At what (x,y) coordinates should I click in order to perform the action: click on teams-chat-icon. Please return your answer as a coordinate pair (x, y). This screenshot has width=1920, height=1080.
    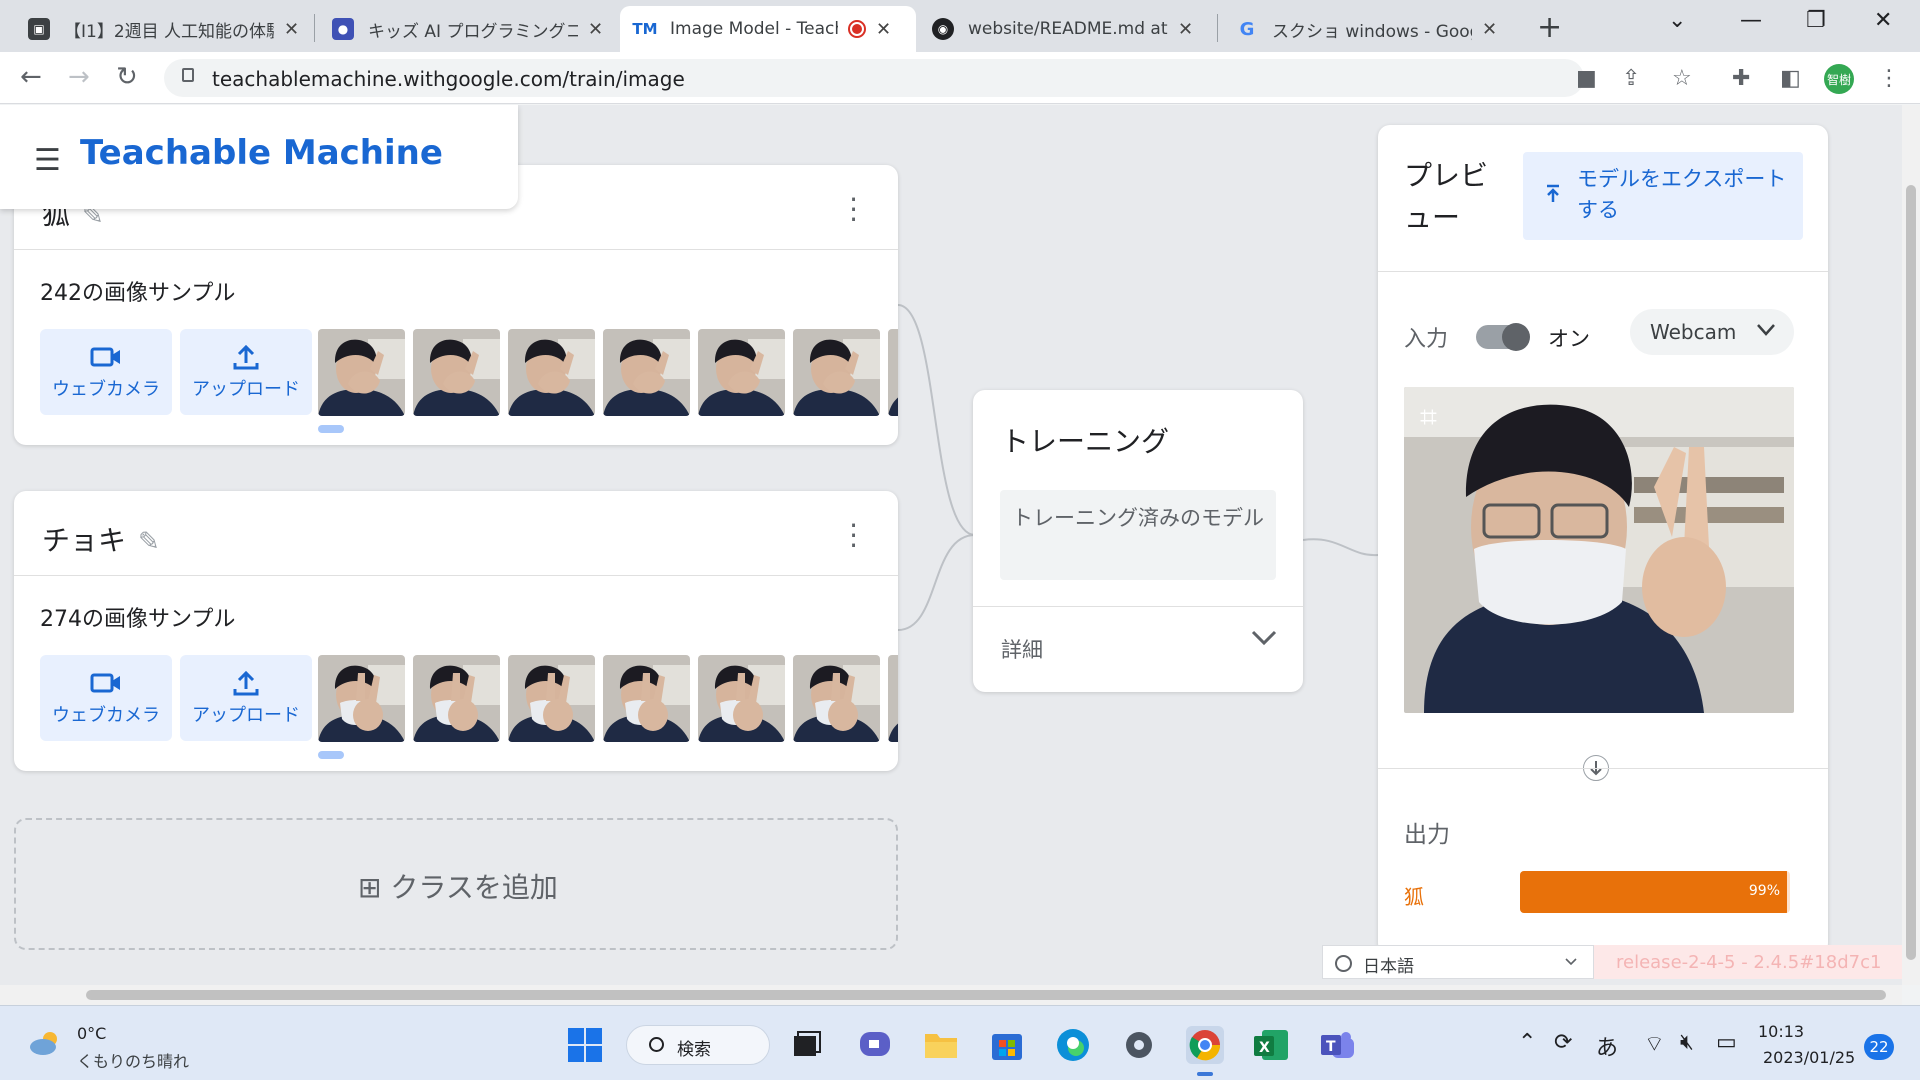
    Looking at the image, I should click on (875, 1045).